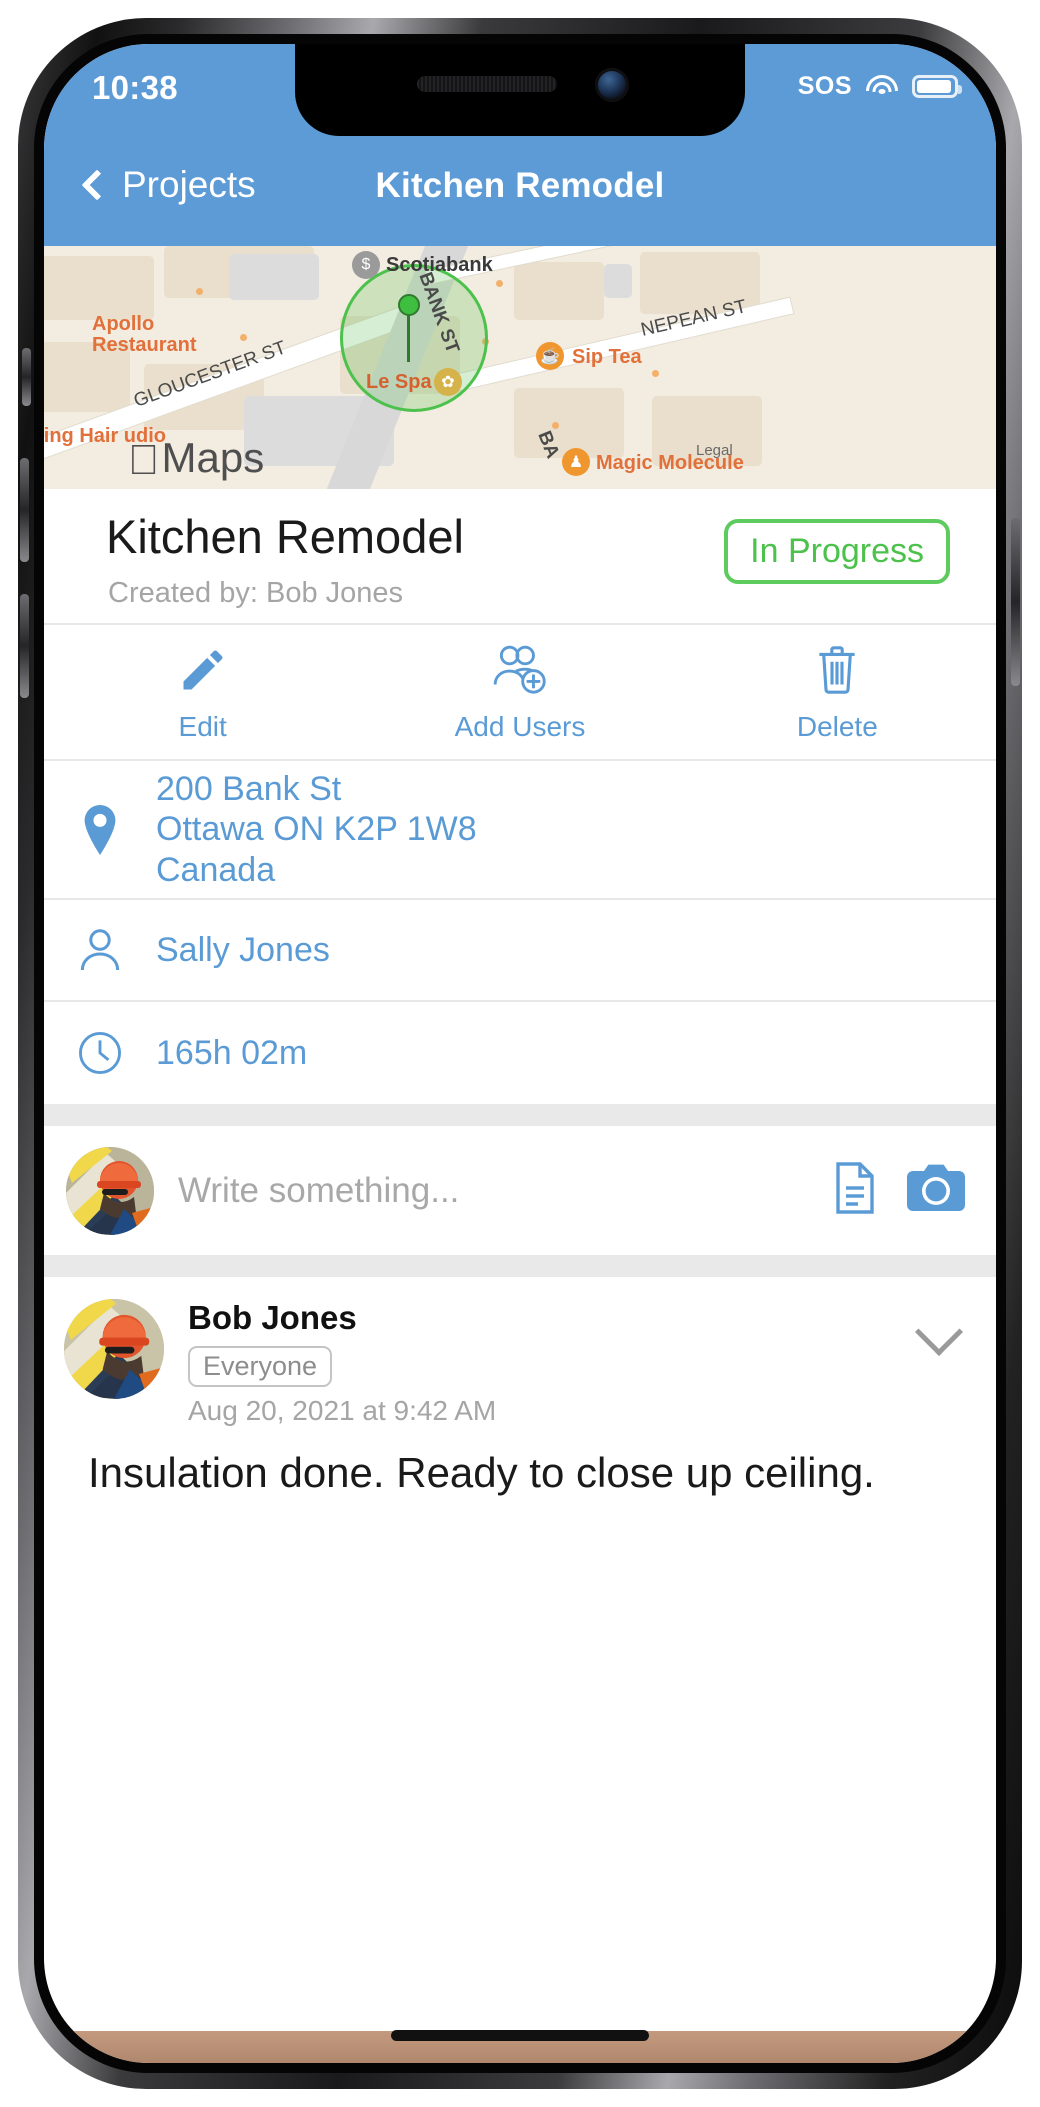 The width and height of the screenshot is (1040, 2107). Describe the element at coordinates (342, 1410) in the screenshot. I see `comment-timestamp: Aug 20, 2021 at 9:42 AM` at that location.